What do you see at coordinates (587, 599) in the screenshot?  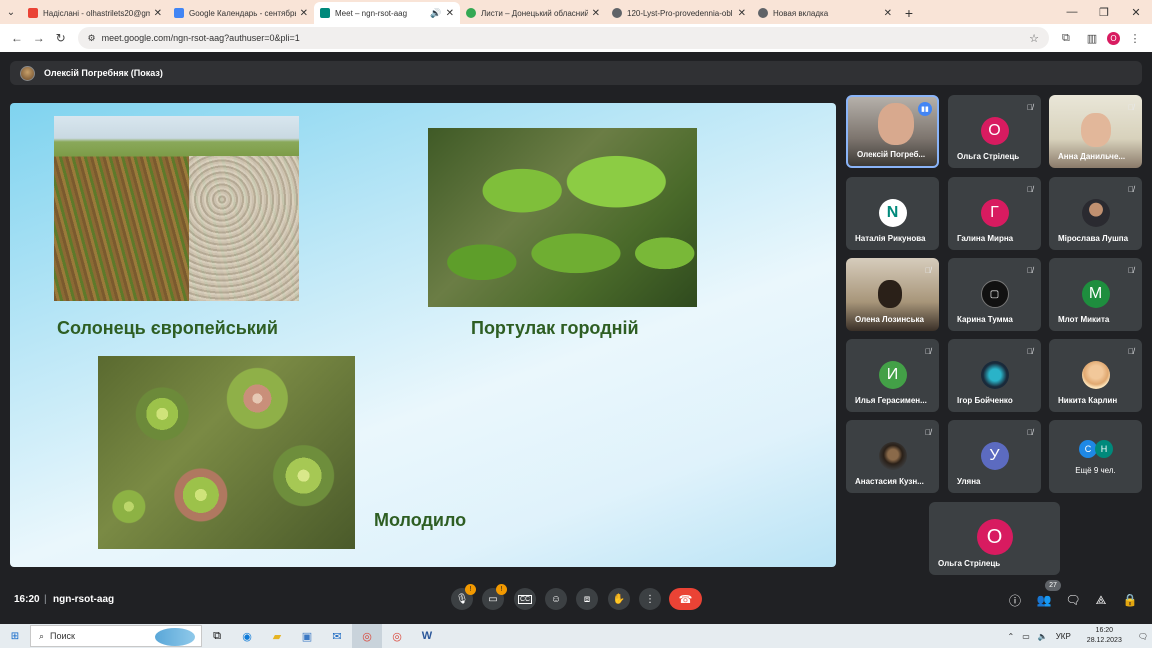 I see `present-button: ⧈` at bounding box center [587, 599].